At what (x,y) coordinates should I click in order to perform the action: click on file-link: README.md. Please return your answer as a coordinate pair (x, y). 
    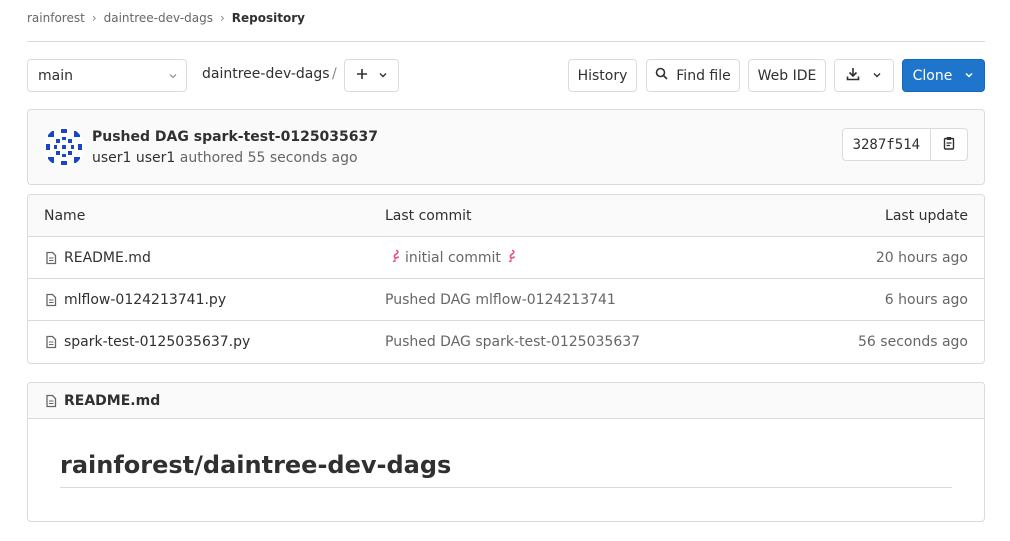
    Looking at the image, I should click on (107, 258).